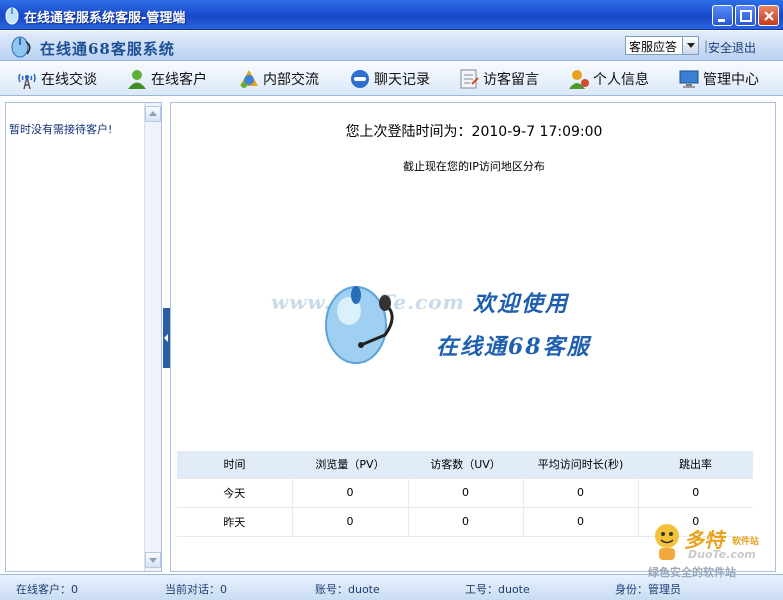 This screenshot has height=600, width=783. I want to click on nav-online-chat: 在线交谈, so click(56, 79).